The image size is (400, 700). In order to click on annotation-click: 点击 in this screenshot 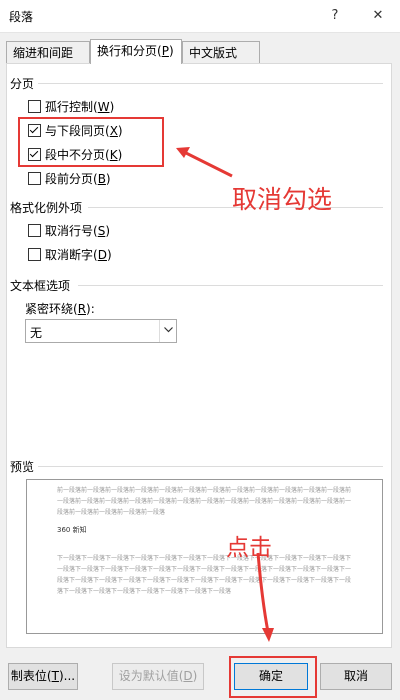, I will do `click(249, 548)`.